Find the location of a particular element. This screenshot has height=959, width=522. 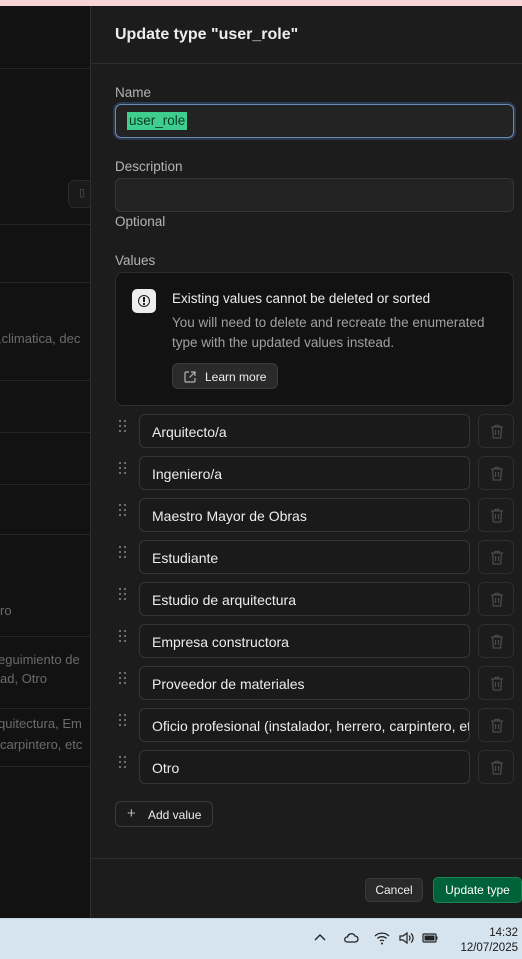

add-value-button: + Add value is located at coordinates (164, 814).